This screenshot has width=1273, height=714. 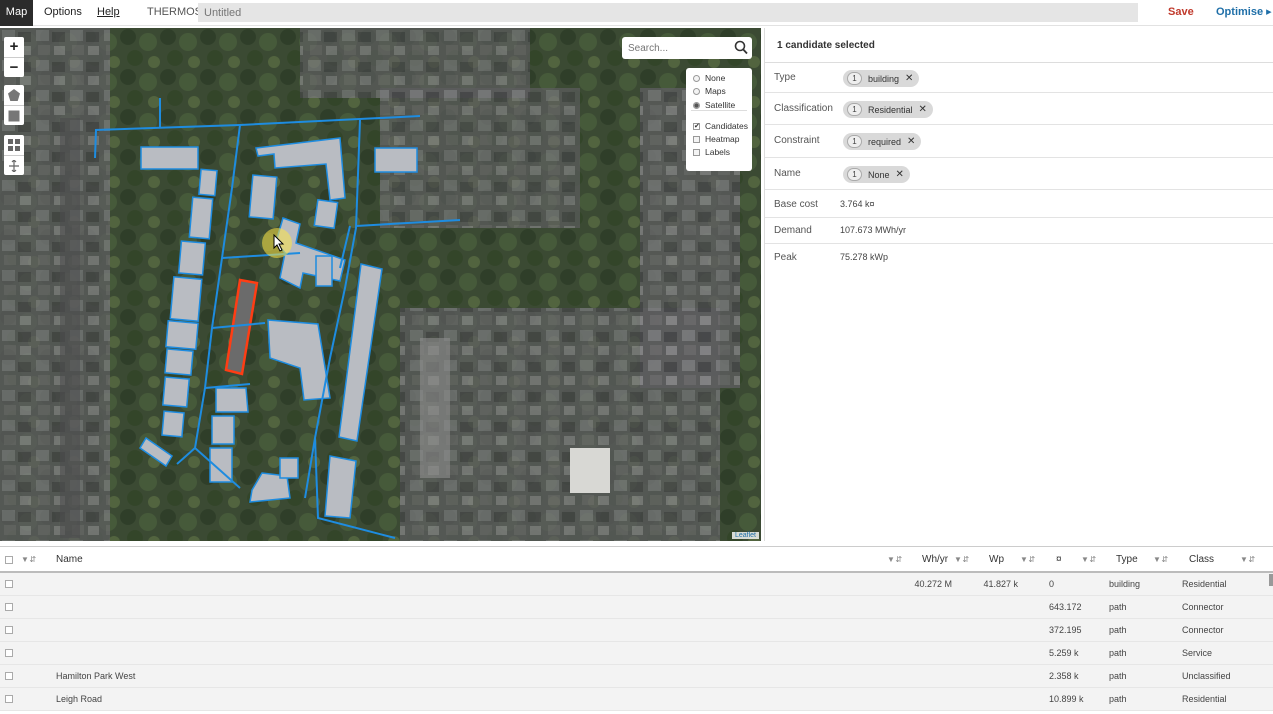 I want to click on chip-value: required, so click(x=885, y=141).